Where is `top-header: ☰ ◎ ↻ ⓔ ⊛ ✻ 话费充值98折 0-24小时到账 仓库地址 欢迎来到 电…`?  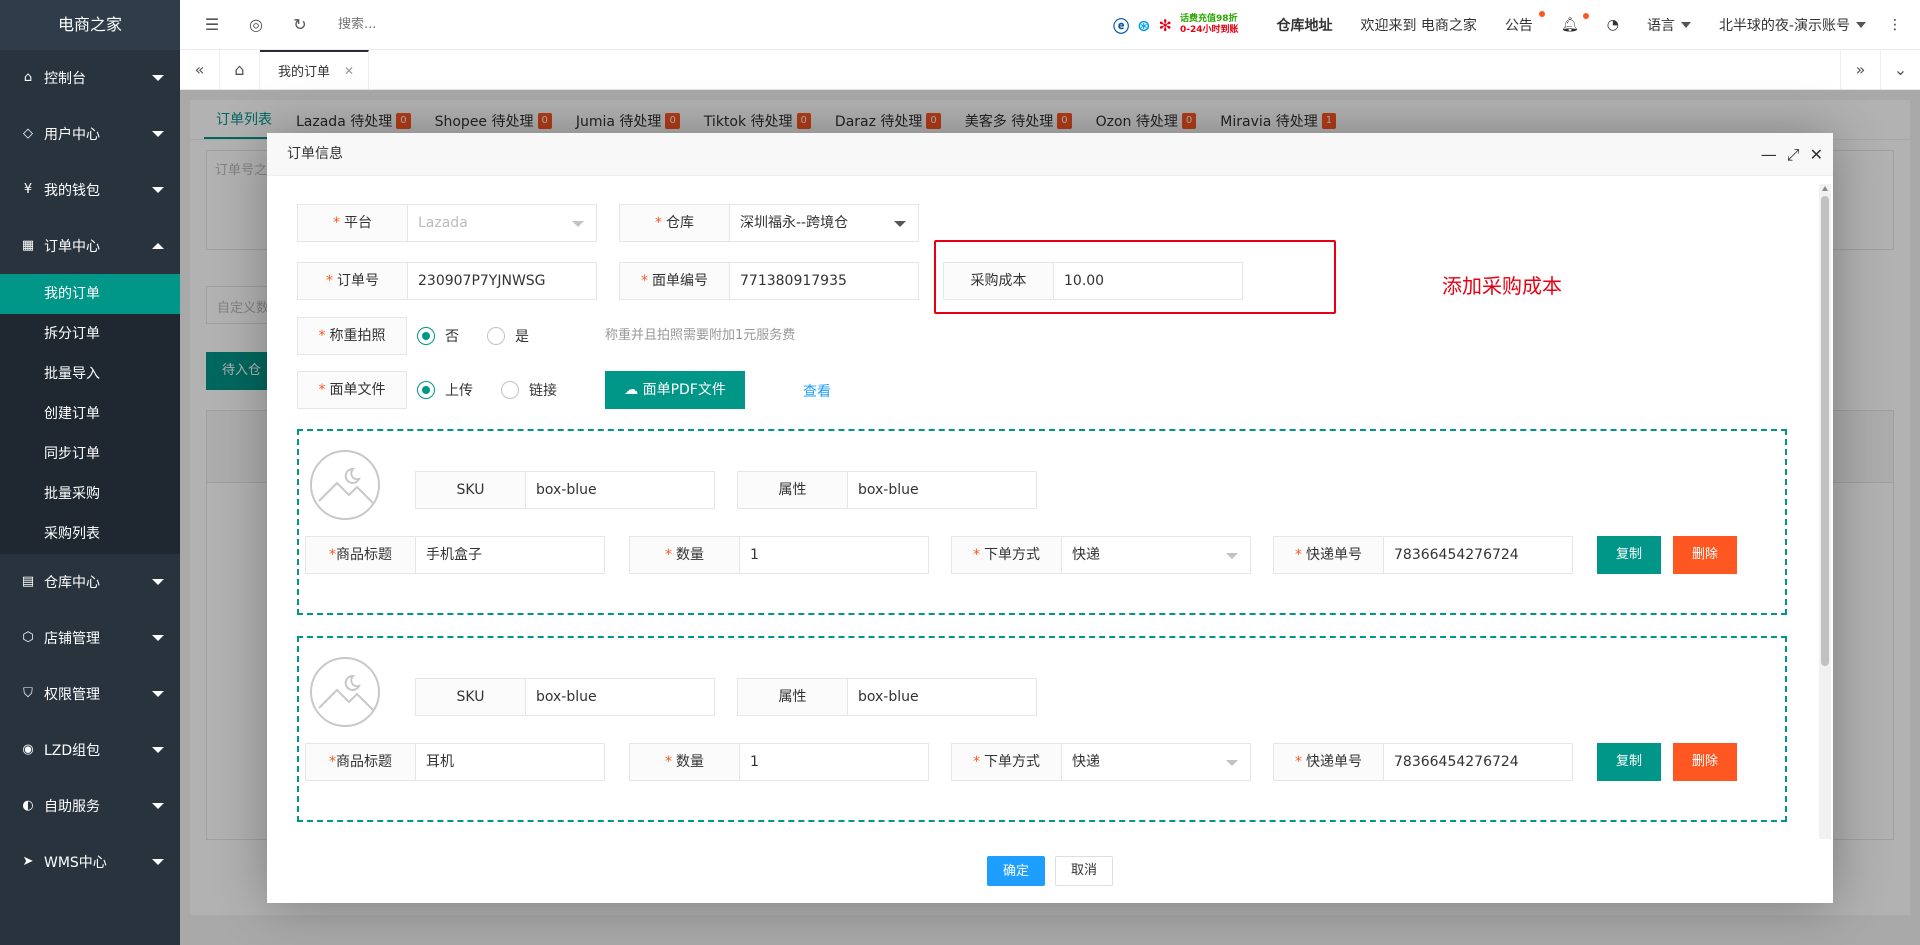 top-header: ☰ ◎ ↻ ⓔ ⊛ ✻ 话费充值98折 0-24小时到账 仓库地址 欢迎来到 电… is located at coordinates (1050, 25).